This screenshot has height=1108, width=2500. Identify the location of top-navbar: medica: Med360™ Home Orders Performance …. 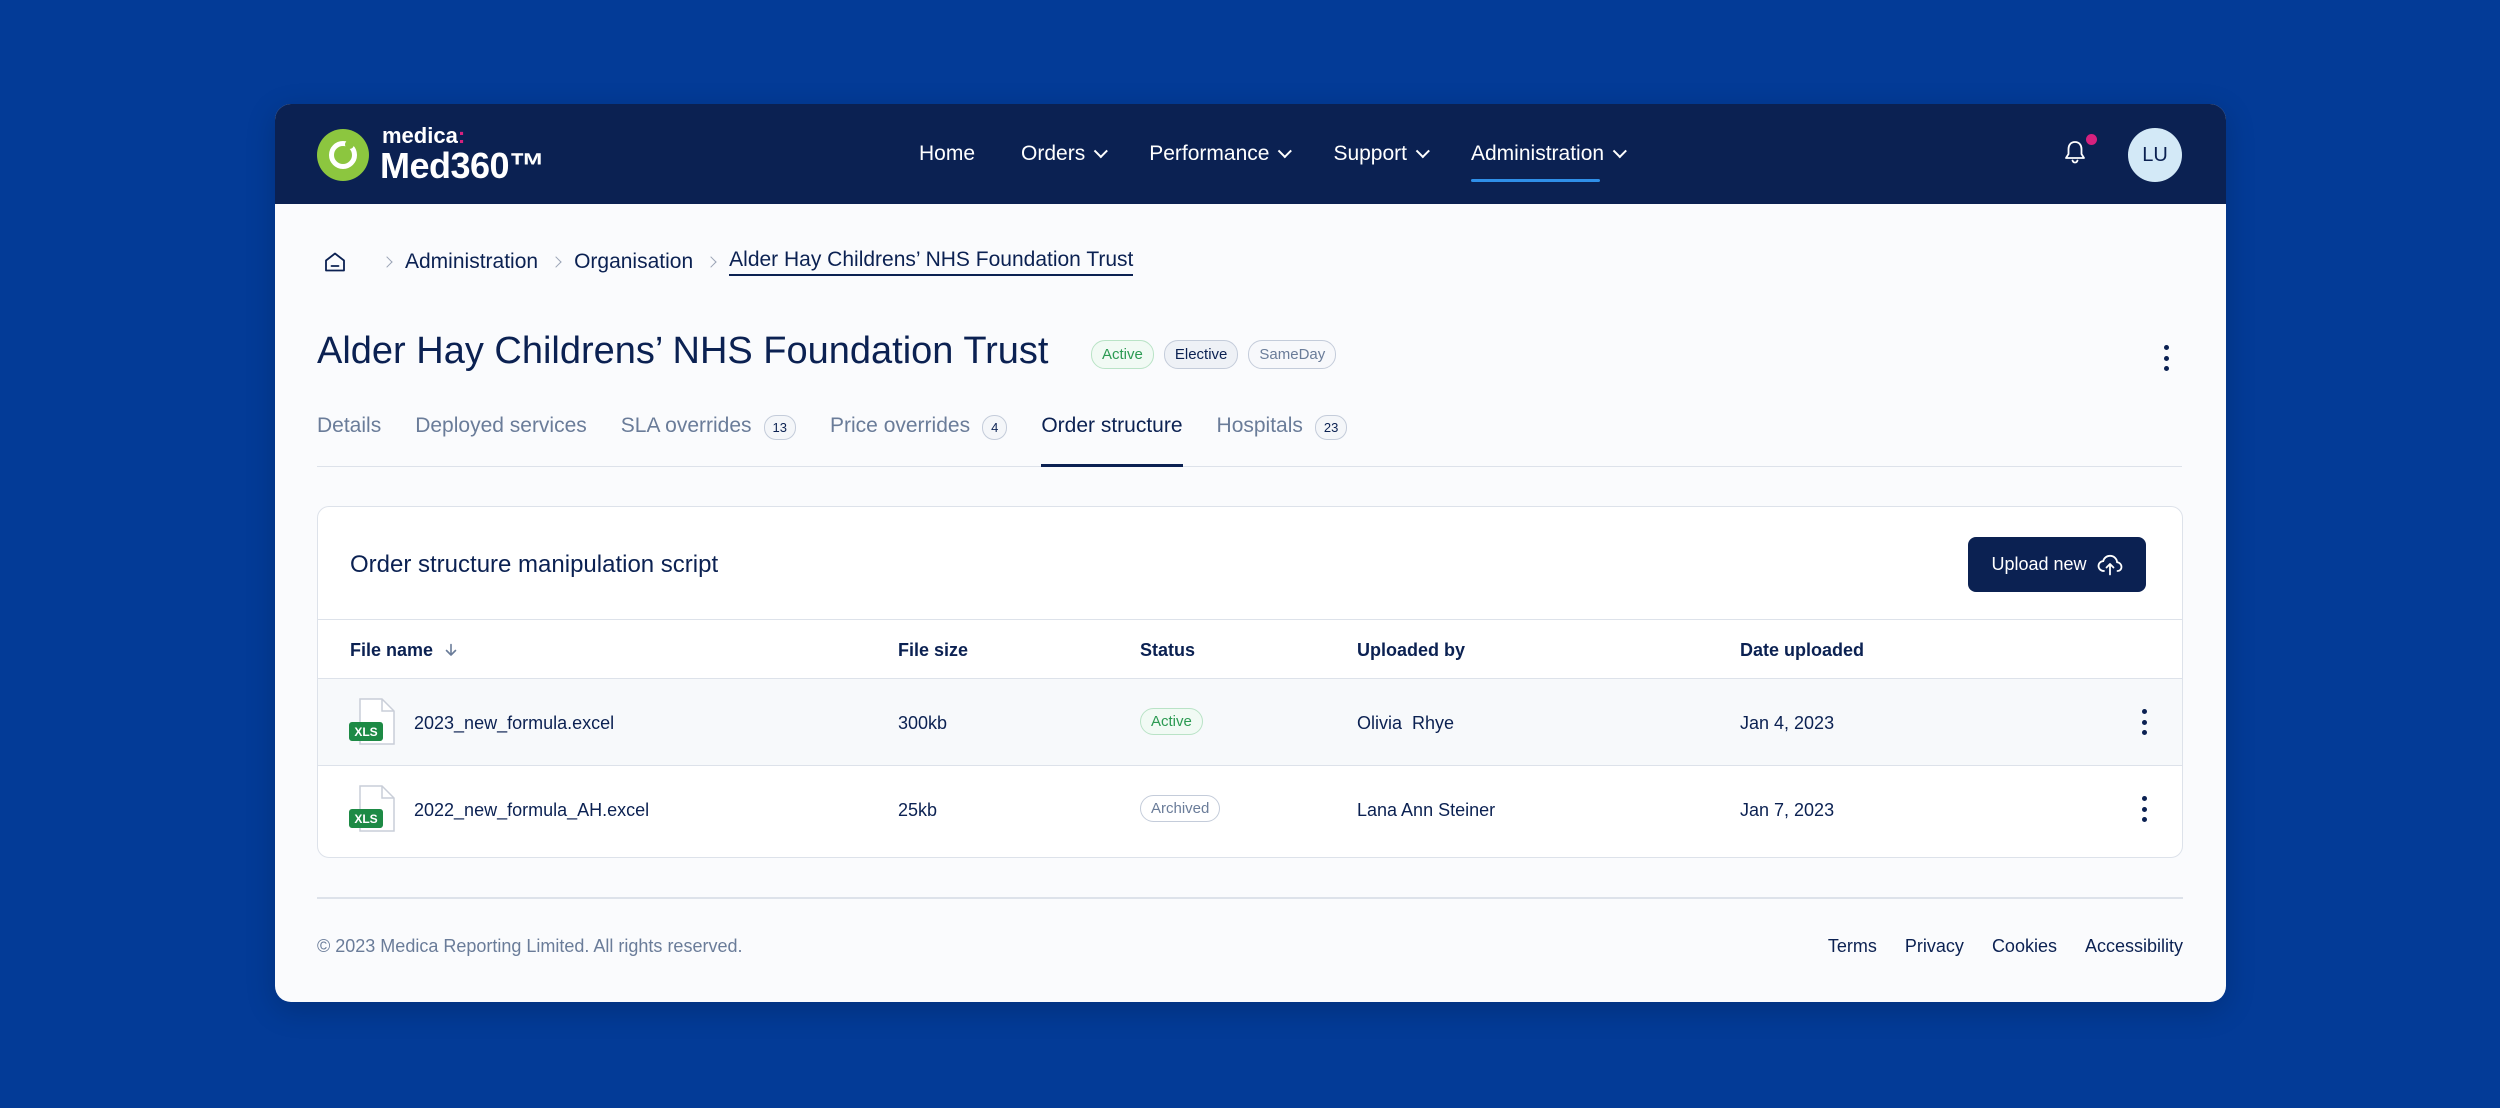
(1250, 154).